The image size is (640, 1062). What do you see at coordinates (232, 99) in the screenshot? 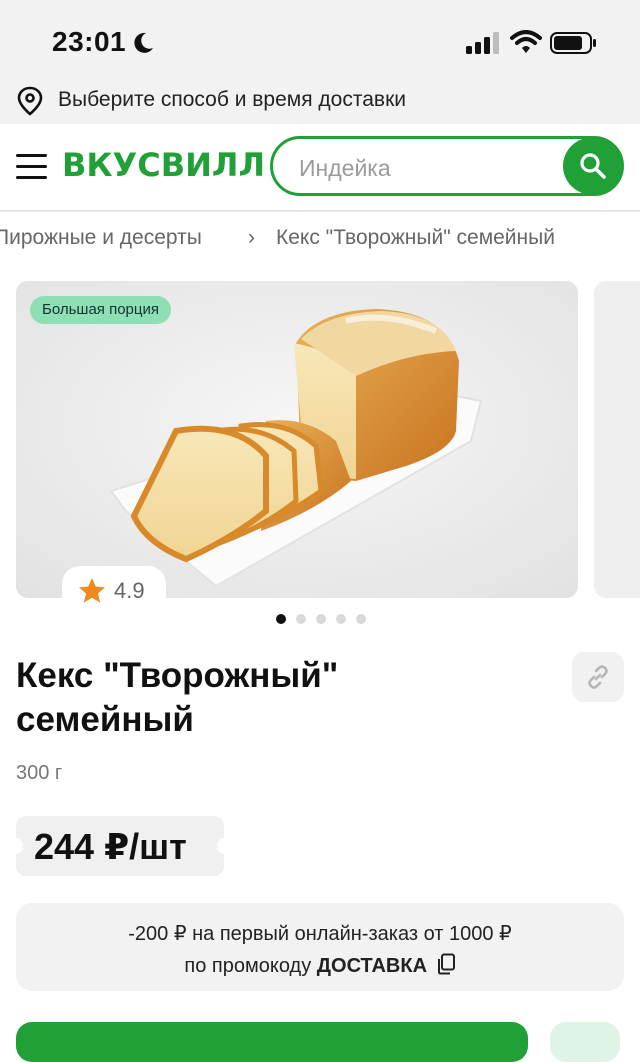
I see `delivery-text: Выберите способ и время доставки` at bounding box center [232, 99].